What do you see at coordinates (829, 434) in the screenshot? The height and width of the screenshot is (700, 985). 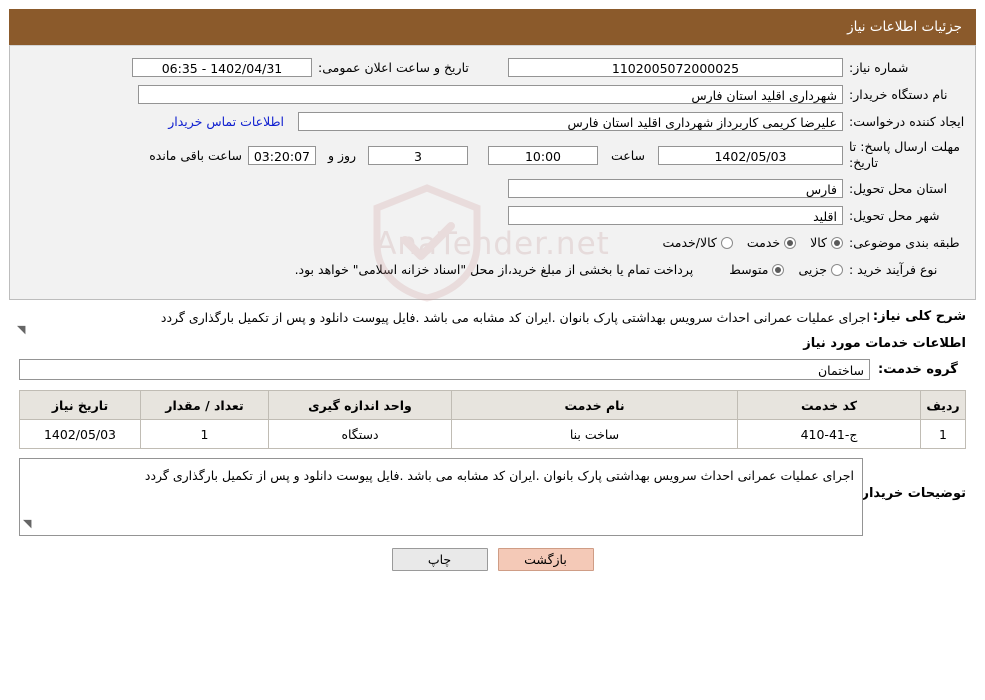 I see `cell-code: ج-41-410` at bounding box center [829, 434].